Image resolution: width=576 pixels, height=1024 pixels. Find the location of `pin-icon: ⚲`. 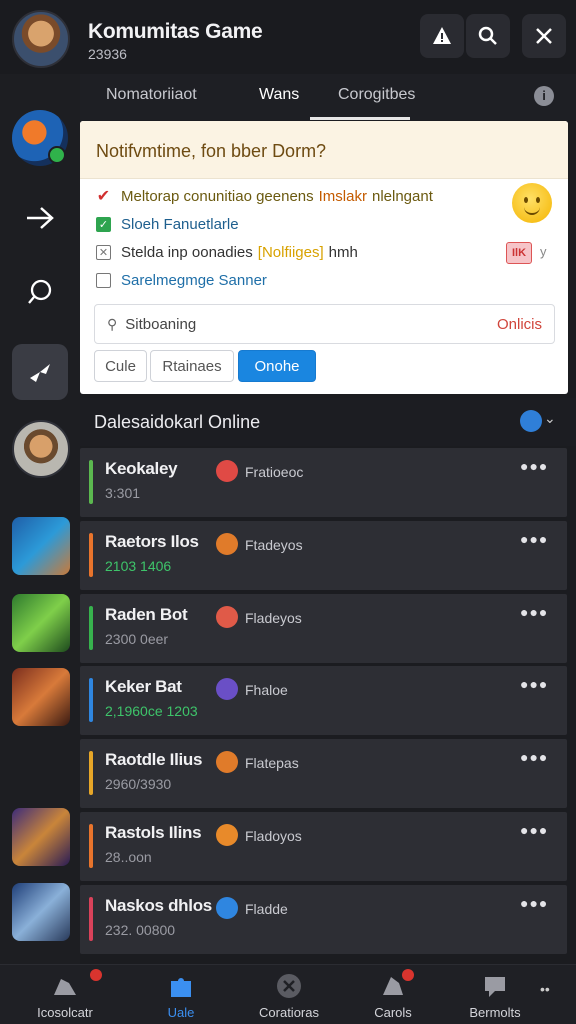

pin-icon: ⚲ is located at coordinates (112, 323).